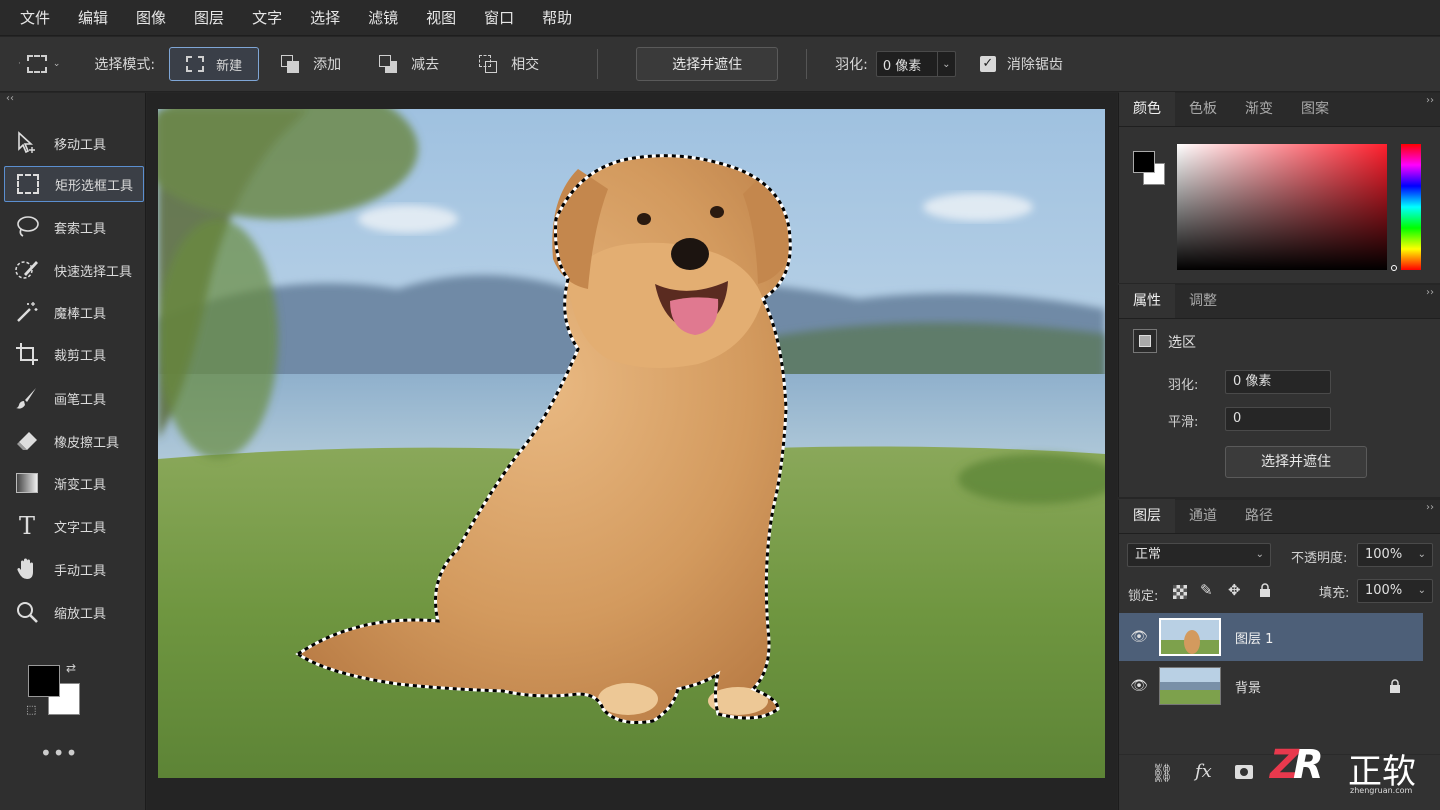 This screenshot has width=1440, height=810. Describe the element at coordinates (902, 66) in the screenshot. I see `feather-value: 0 像素` at that location.